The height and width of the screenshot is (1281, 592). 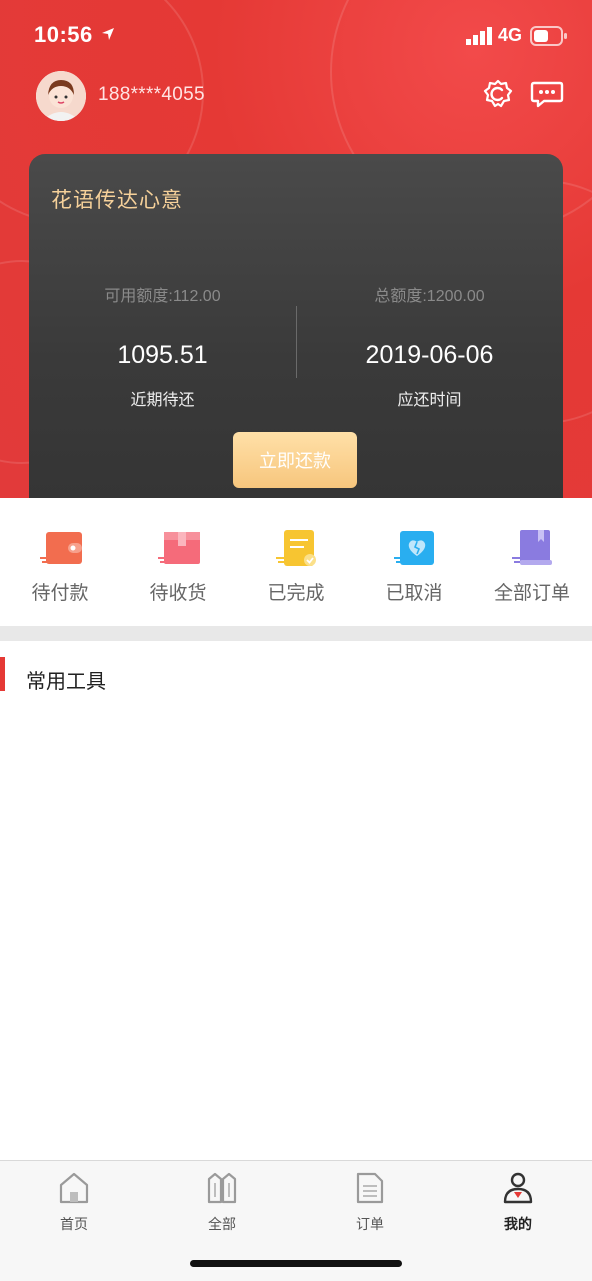 What do you see at coordinates (429, 400) in the screenshot?
I see `due-date-label: 应还时间` at bounding box center [429, 400].